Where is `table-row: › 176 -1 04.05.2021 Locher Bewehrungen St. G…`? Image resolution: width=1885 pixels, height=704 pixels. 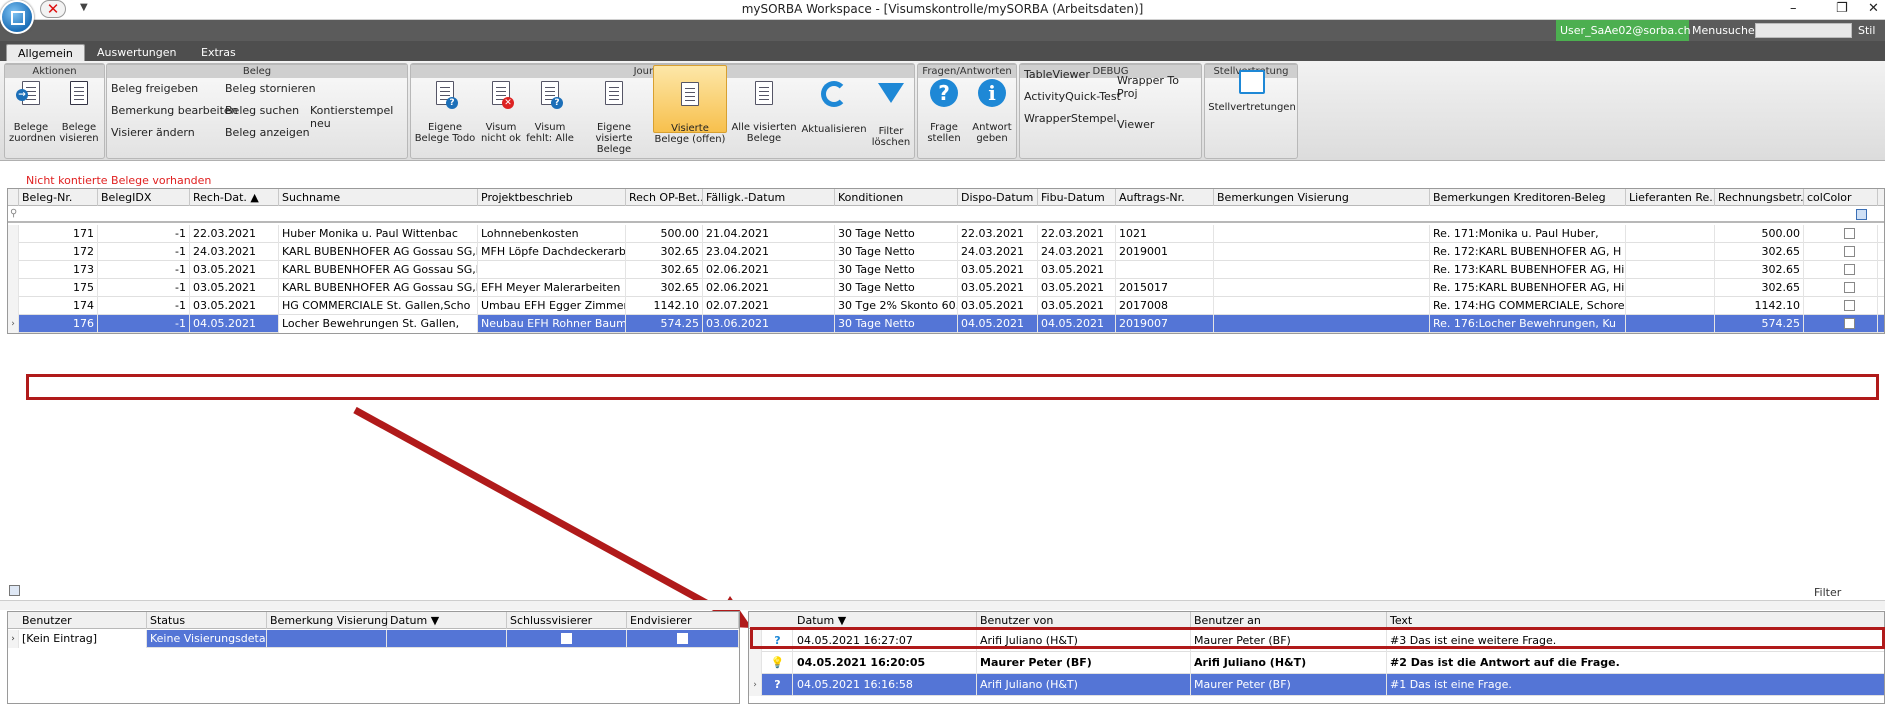
table-row: › 176 -1 04.05.2021 Locher Bewehrungen St. G… is located at coordinates (946, 324).